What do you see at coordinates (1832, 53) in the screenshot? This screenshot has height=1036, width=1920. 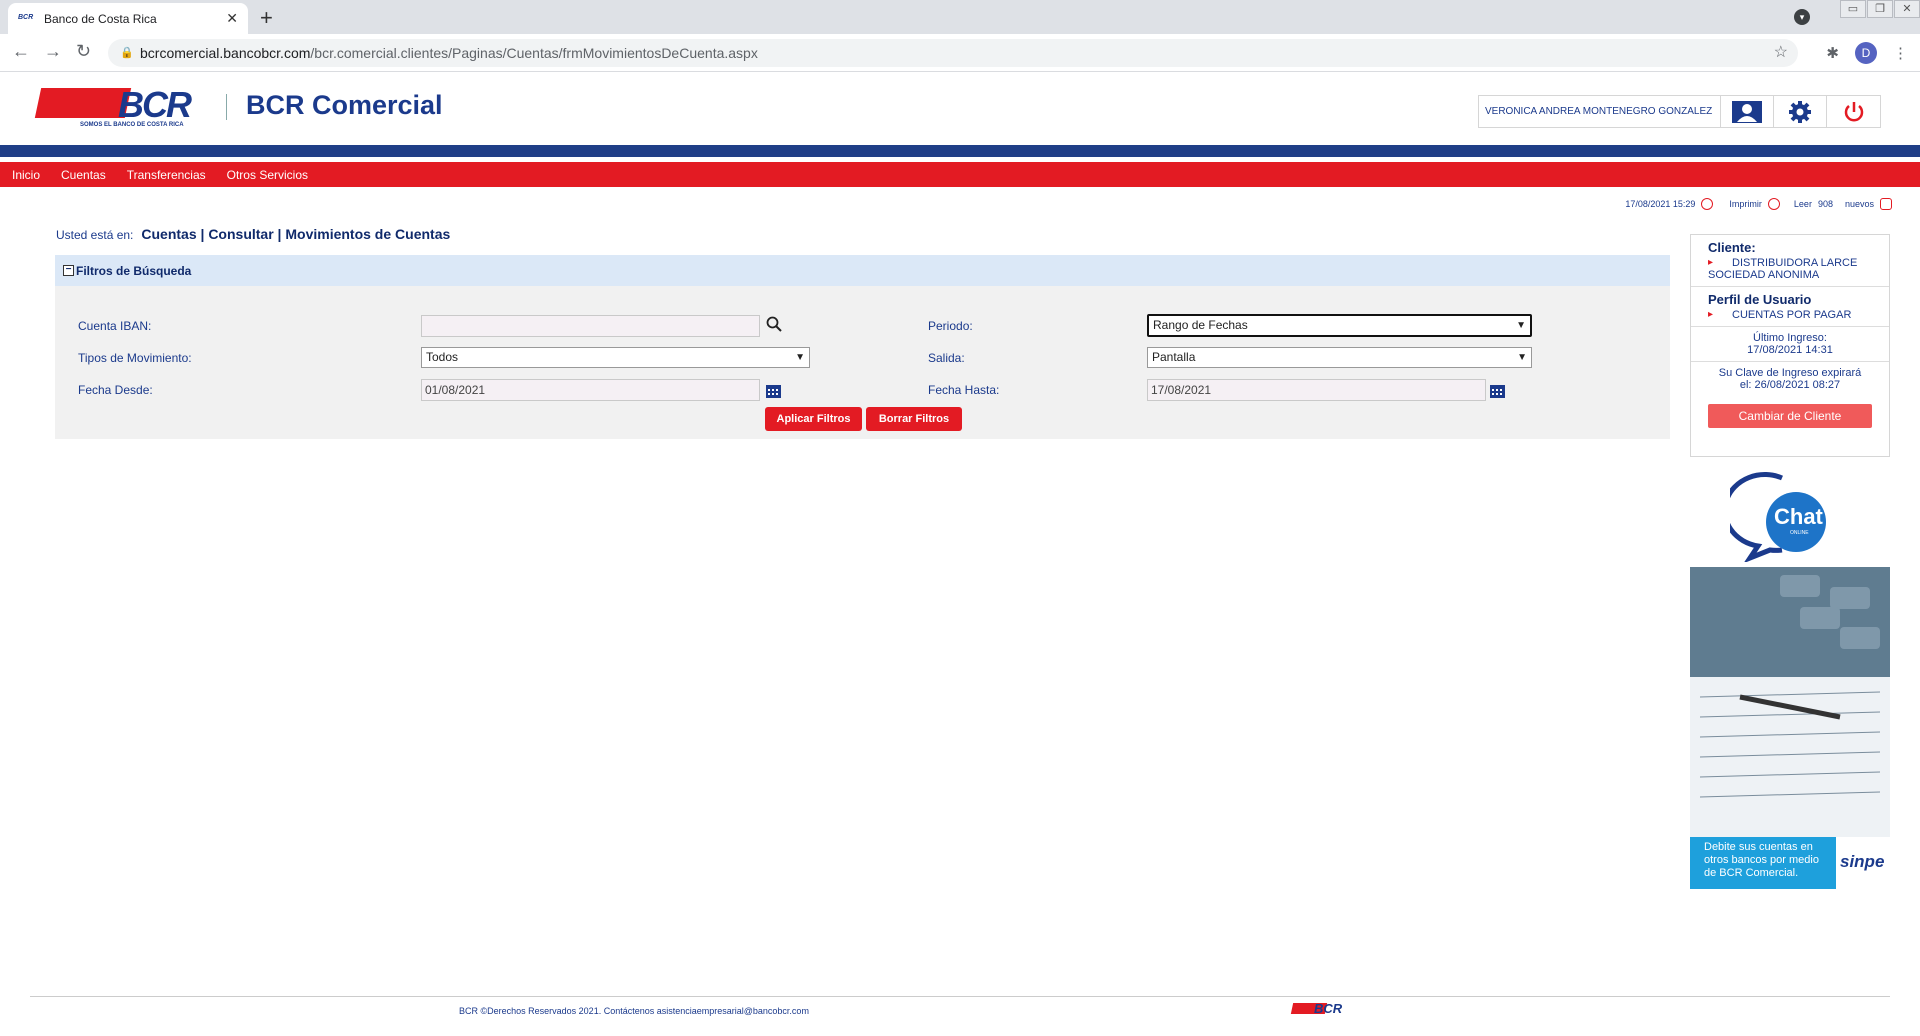 I see `extensions-icon: ✱` at bounding box center [1832, 53].